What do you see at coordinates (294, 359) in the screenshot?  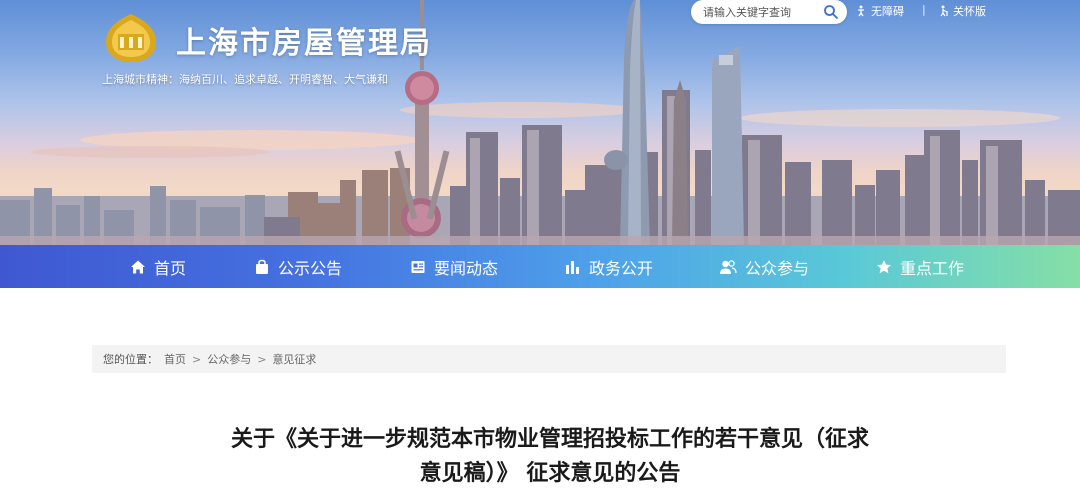 I see `breadcrumb-item-consultation: 意见征求` at bounding box center [294, 359].